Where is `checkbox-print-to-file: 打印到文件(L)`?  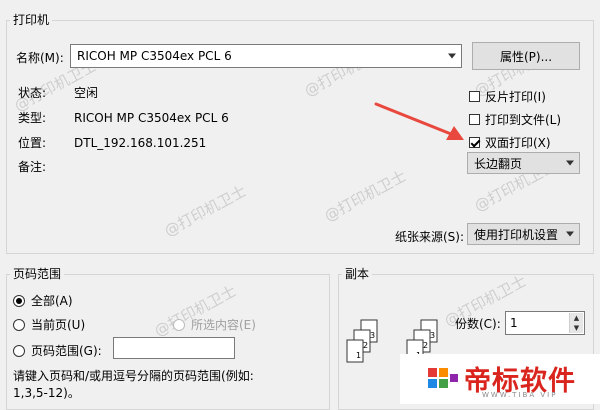
checkbox-print-to-file: 打印到文件(L) is located at coordinates (515, 119).